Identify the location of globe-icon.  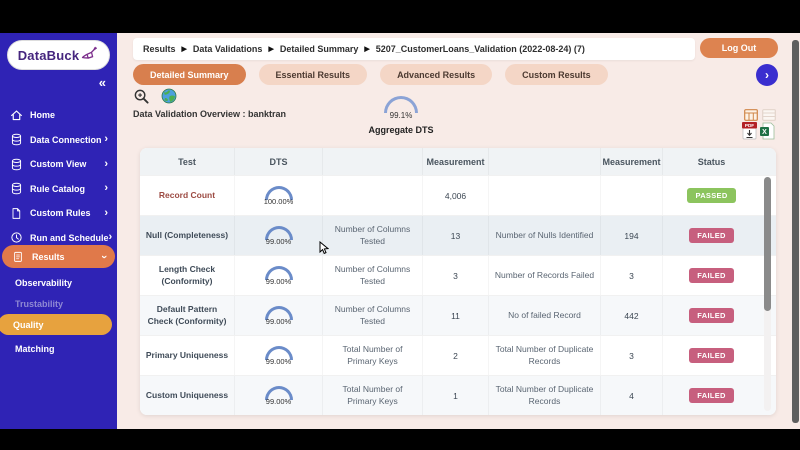
(169, 98).